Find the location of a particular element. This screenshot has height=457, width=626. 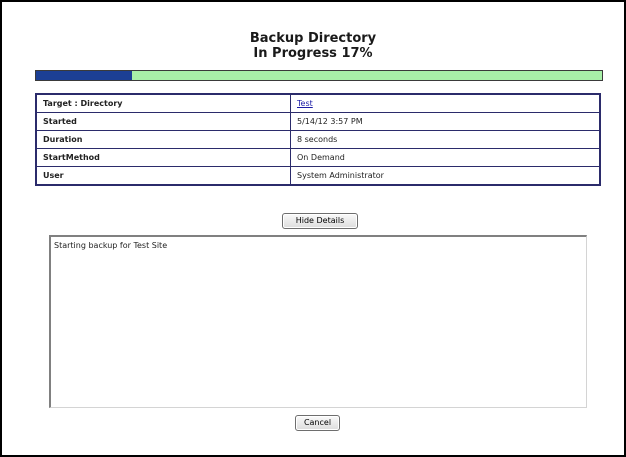

table-row: Started 5/14/12 3:57 PM is located at coordinates (318, 121).